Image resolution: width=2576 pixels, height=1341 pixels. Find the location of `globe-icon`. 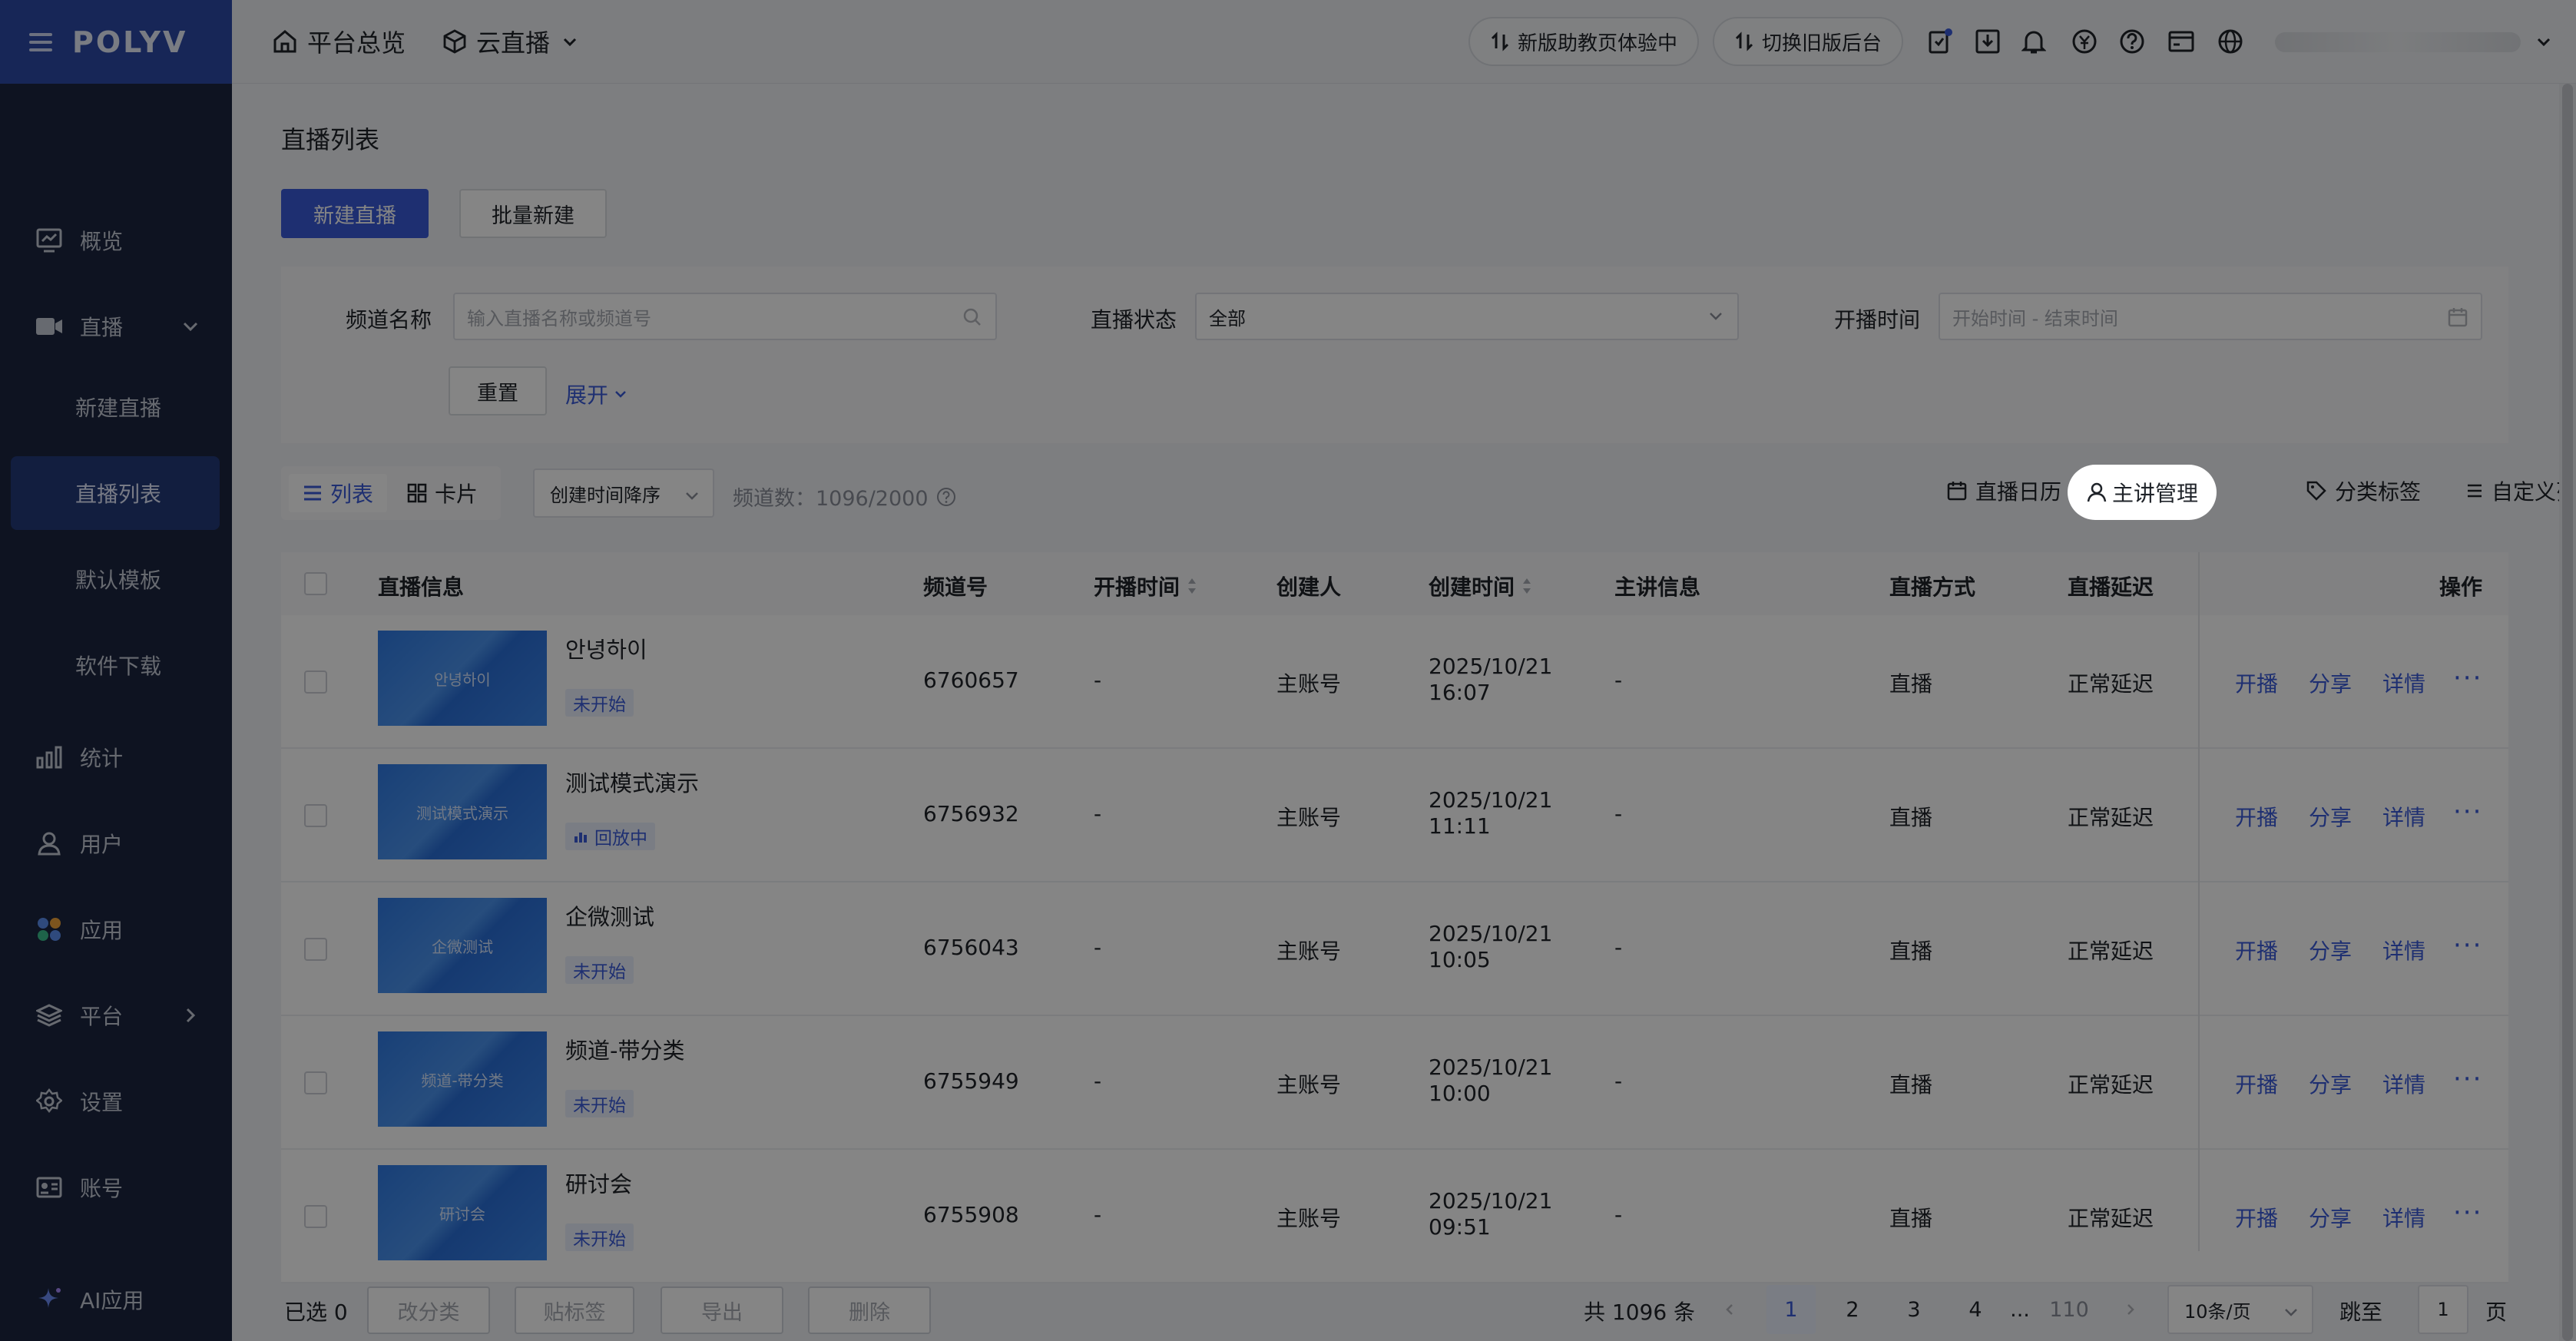

globe-icon is located at coordinates (2230, 41).